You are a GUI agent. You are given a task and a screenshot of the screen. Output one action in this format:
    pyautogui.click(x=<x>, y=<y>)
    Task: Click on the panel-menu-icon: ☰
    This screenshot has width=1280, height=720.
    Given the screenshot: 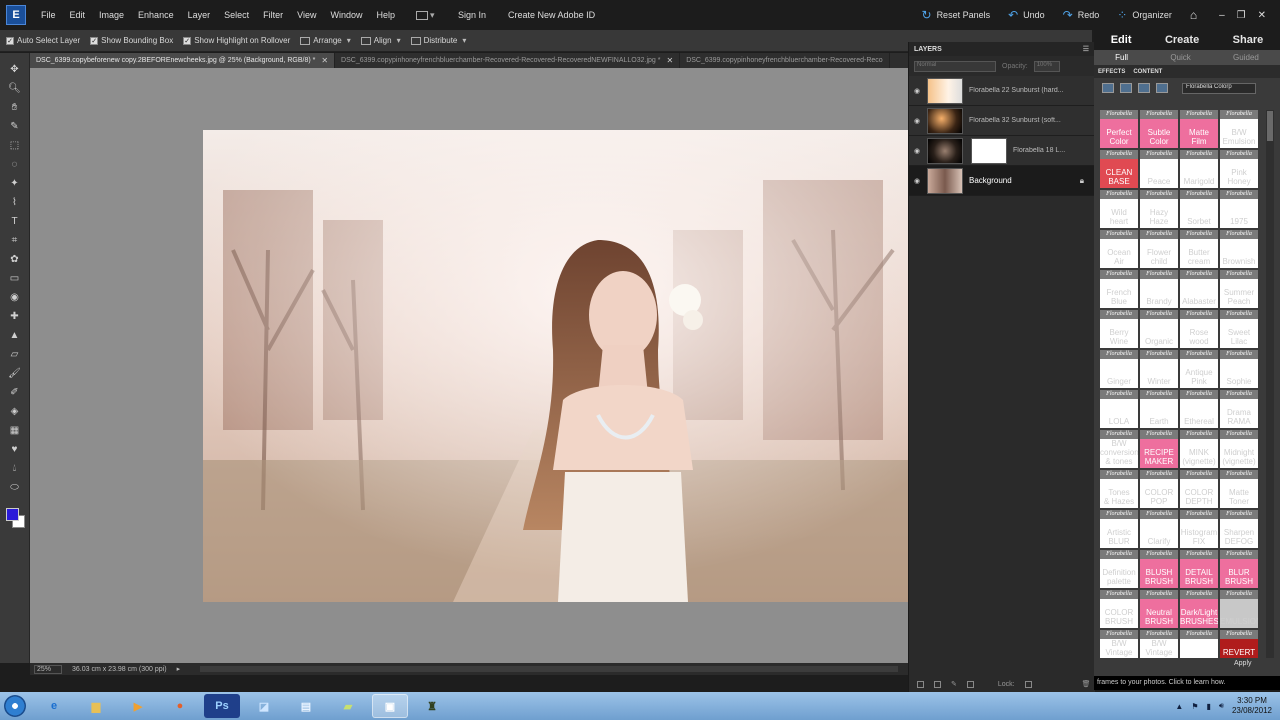 What is the action you would take?
    pyautogui.click(x=1086, y=49)
    